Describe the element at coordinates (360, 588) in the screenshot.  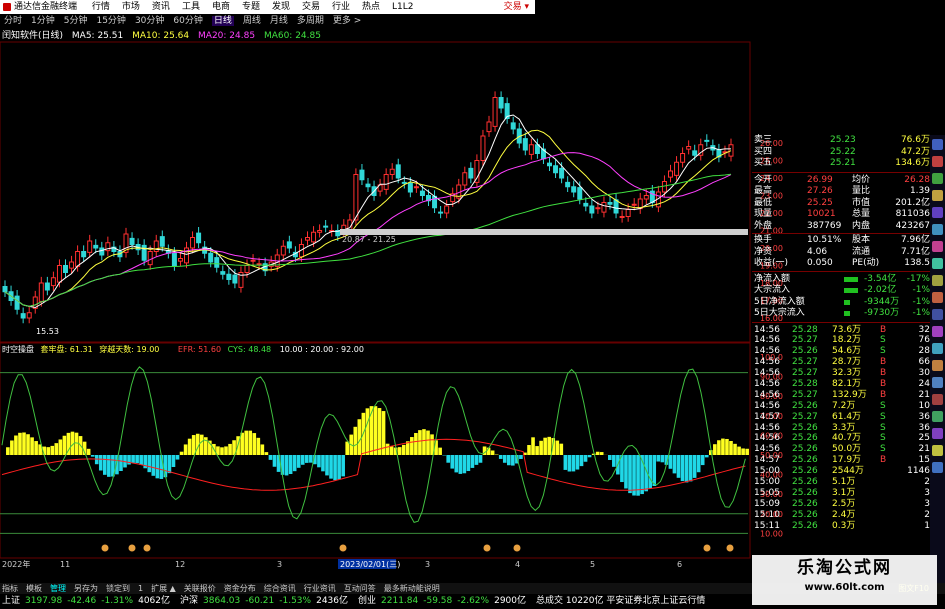
I see `bottom-tab: 互动问答` at that location.